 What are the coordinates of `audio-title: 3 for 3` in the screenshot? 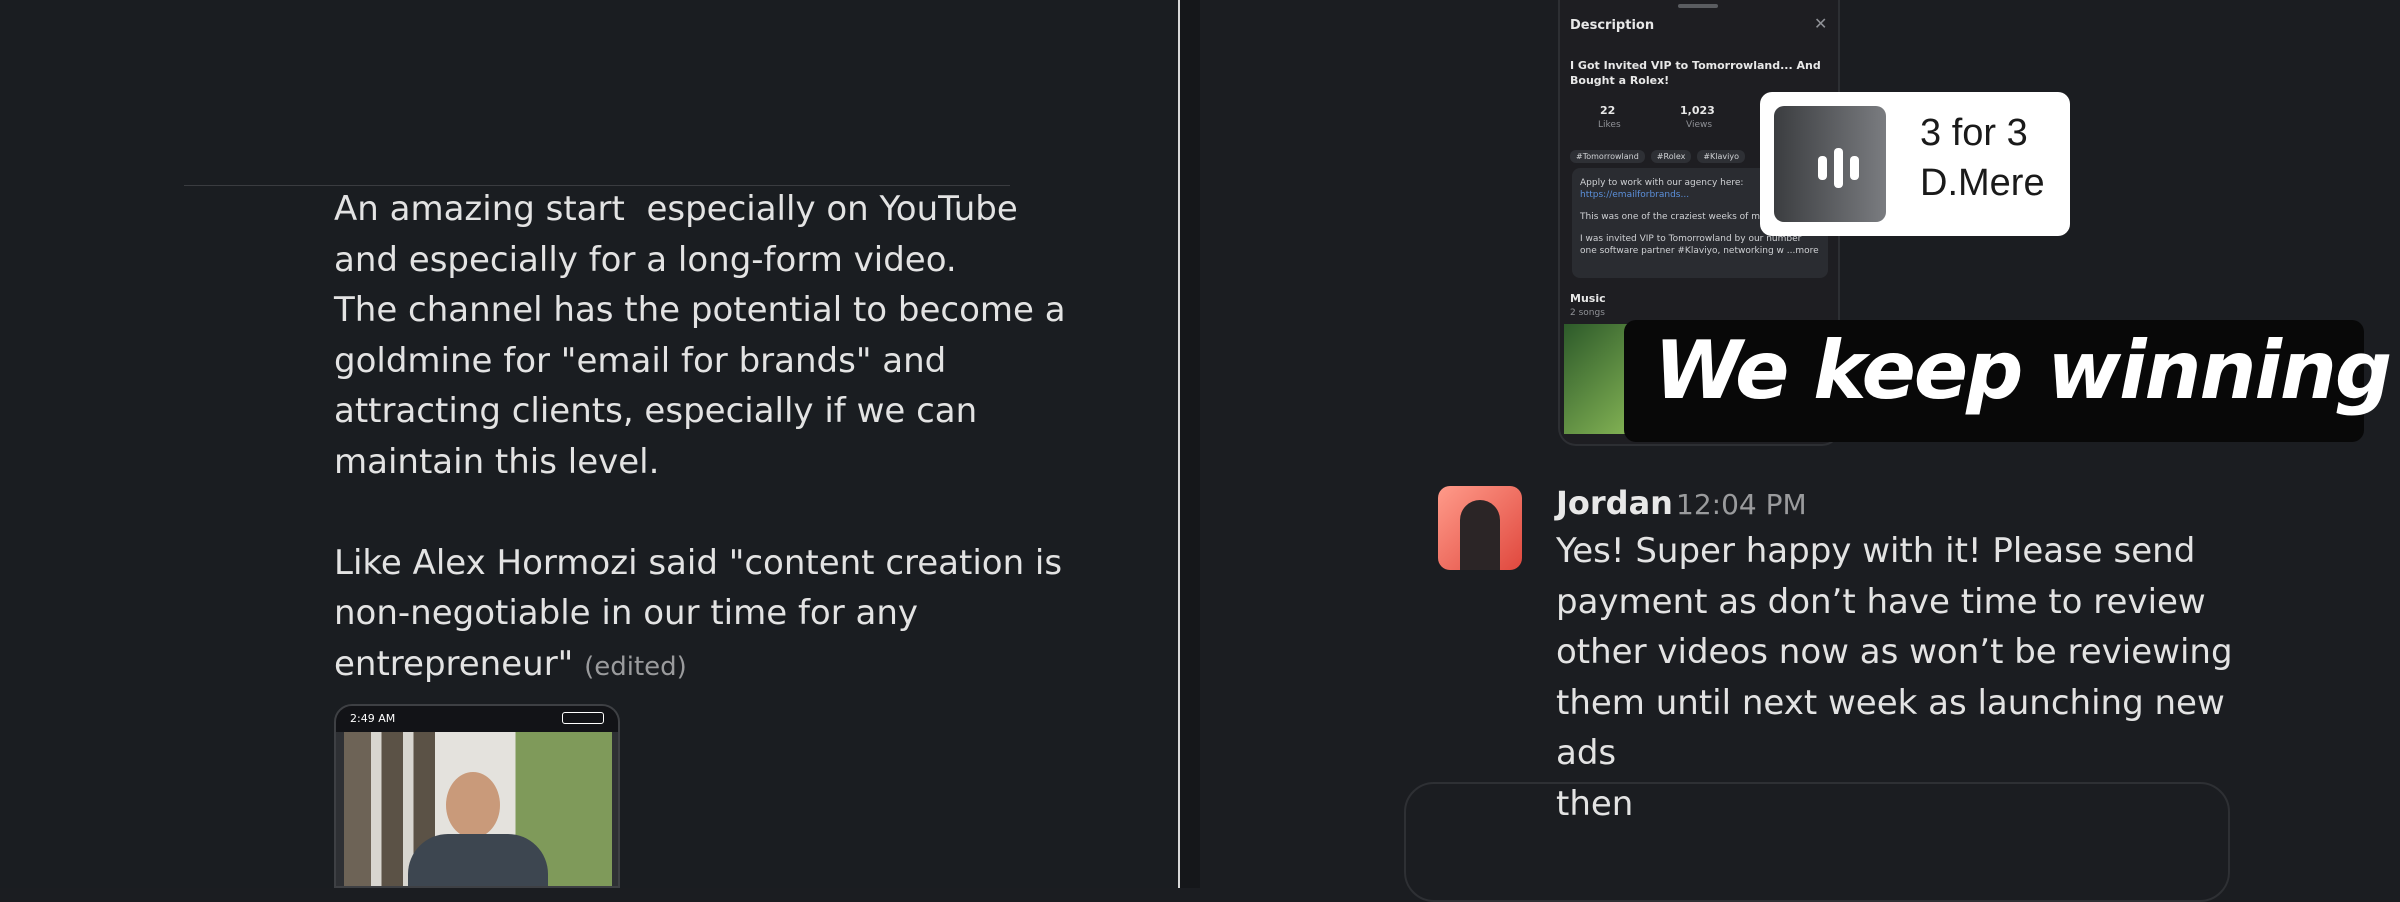 It's located at (1974, 133).